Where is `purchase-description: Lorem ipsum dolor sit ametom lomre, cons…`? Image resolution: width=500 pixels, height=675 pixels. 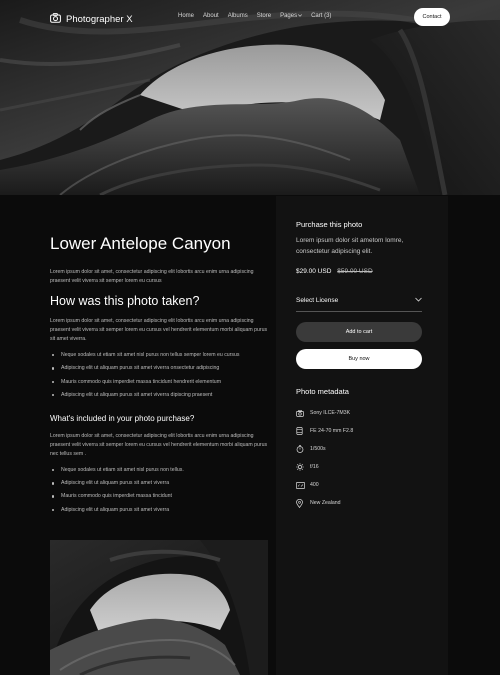
purchase-description: Lorem ipsum dolor sit ametom lomre, cons… is located at coordinates (350, 246).